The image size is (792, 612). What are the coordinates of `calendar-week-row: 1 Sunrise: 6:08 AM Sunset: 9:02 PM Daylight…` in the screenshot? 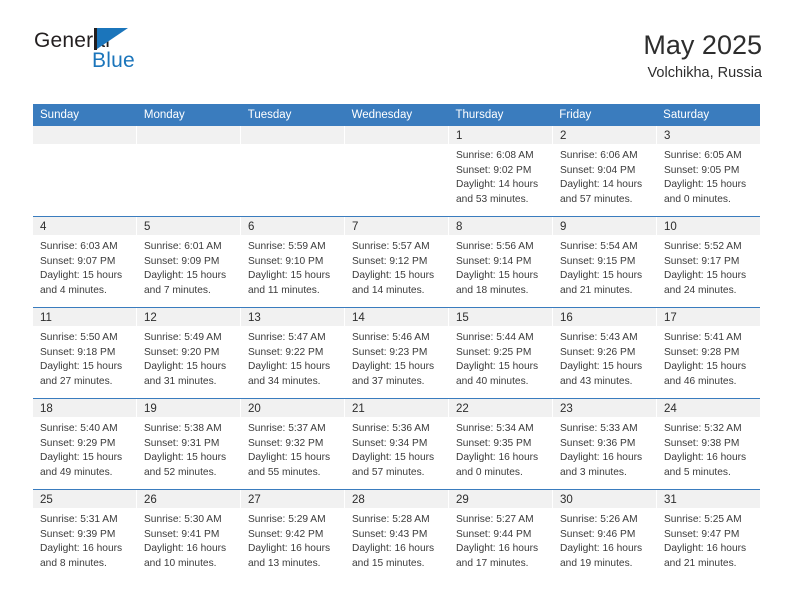 It's located at (396, 171).